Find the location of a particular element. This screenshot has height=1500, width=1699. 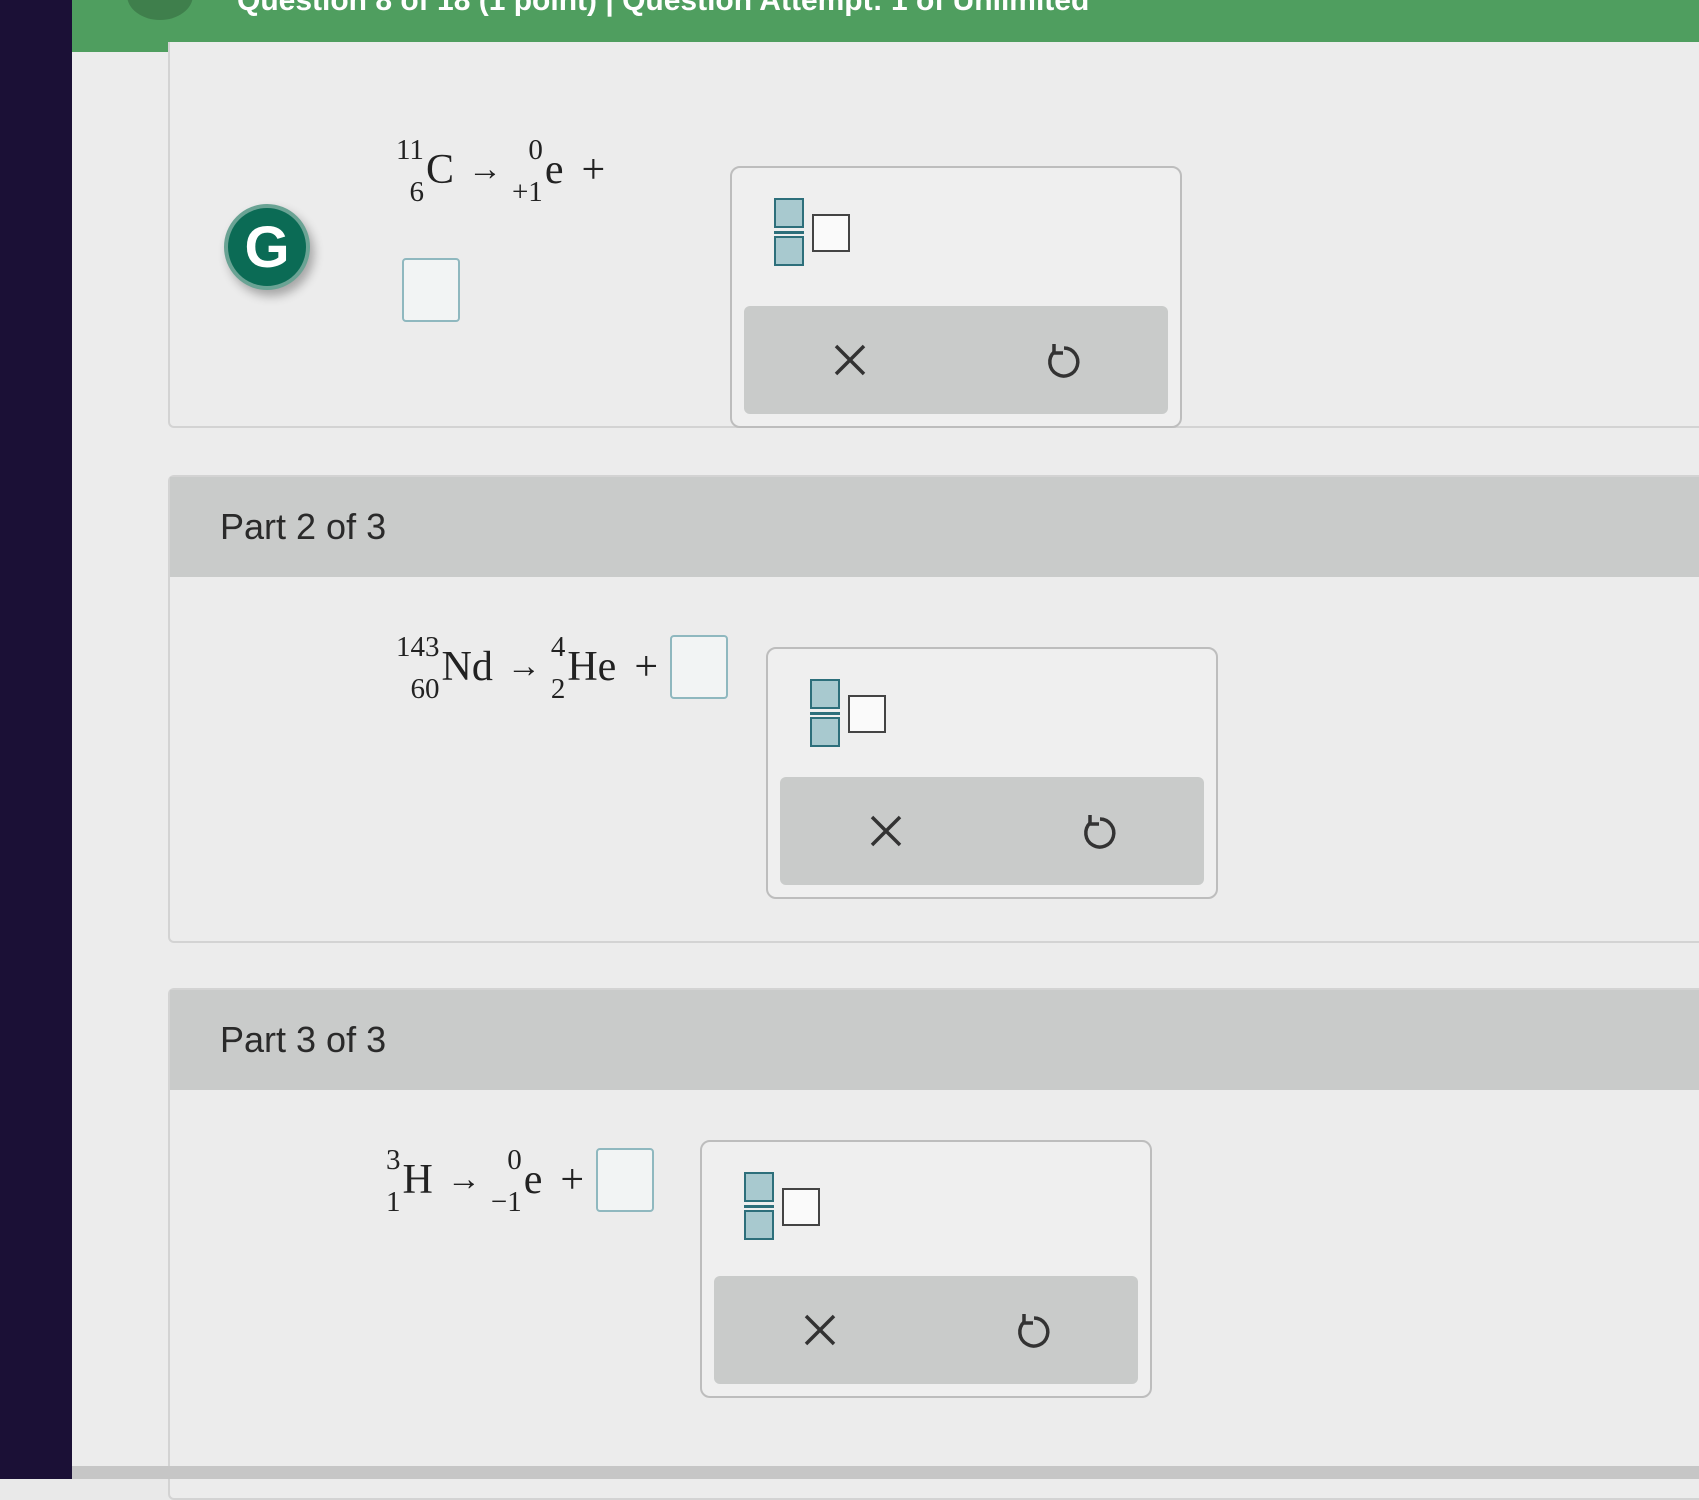

part-3-equation: 31 H → 0 −1 e + is located at coordinates (520, 1181).